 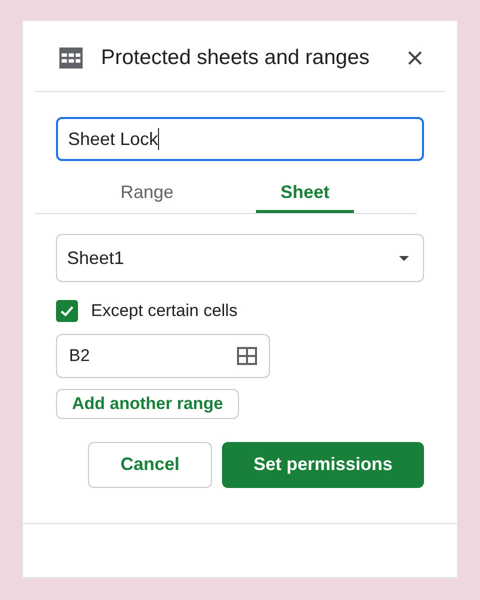 I want to click on sheet-dropdown: Sheet1, so click(x=240, y=258).